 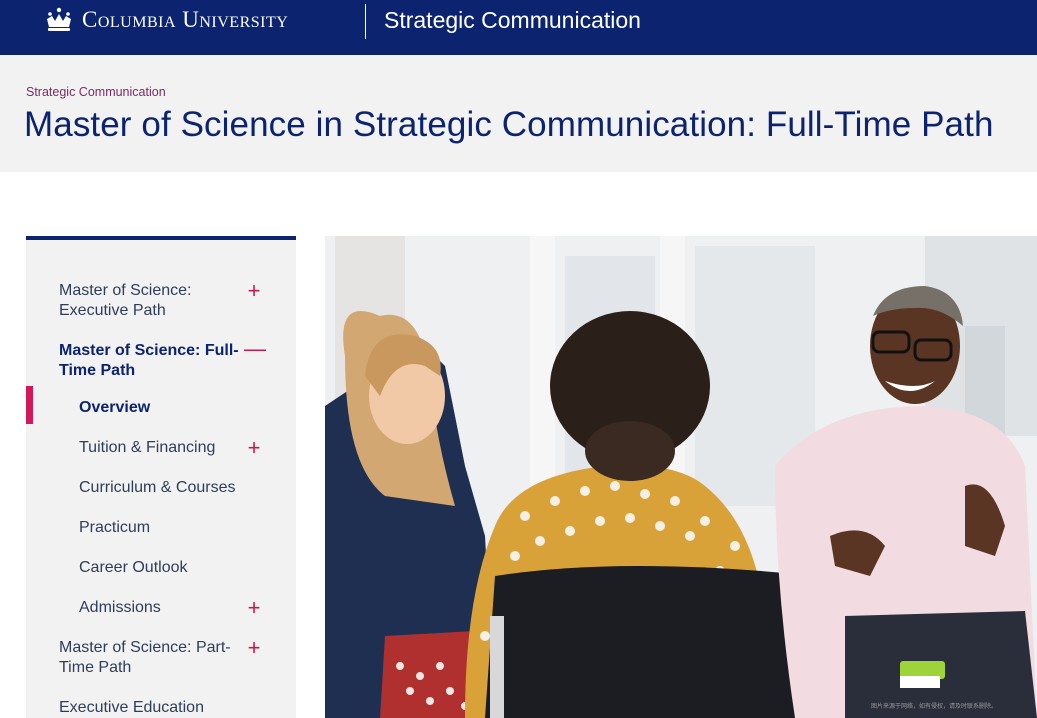 I want to click on breadcrumb-link: Strategic Communication, so click(x=96, y=92).